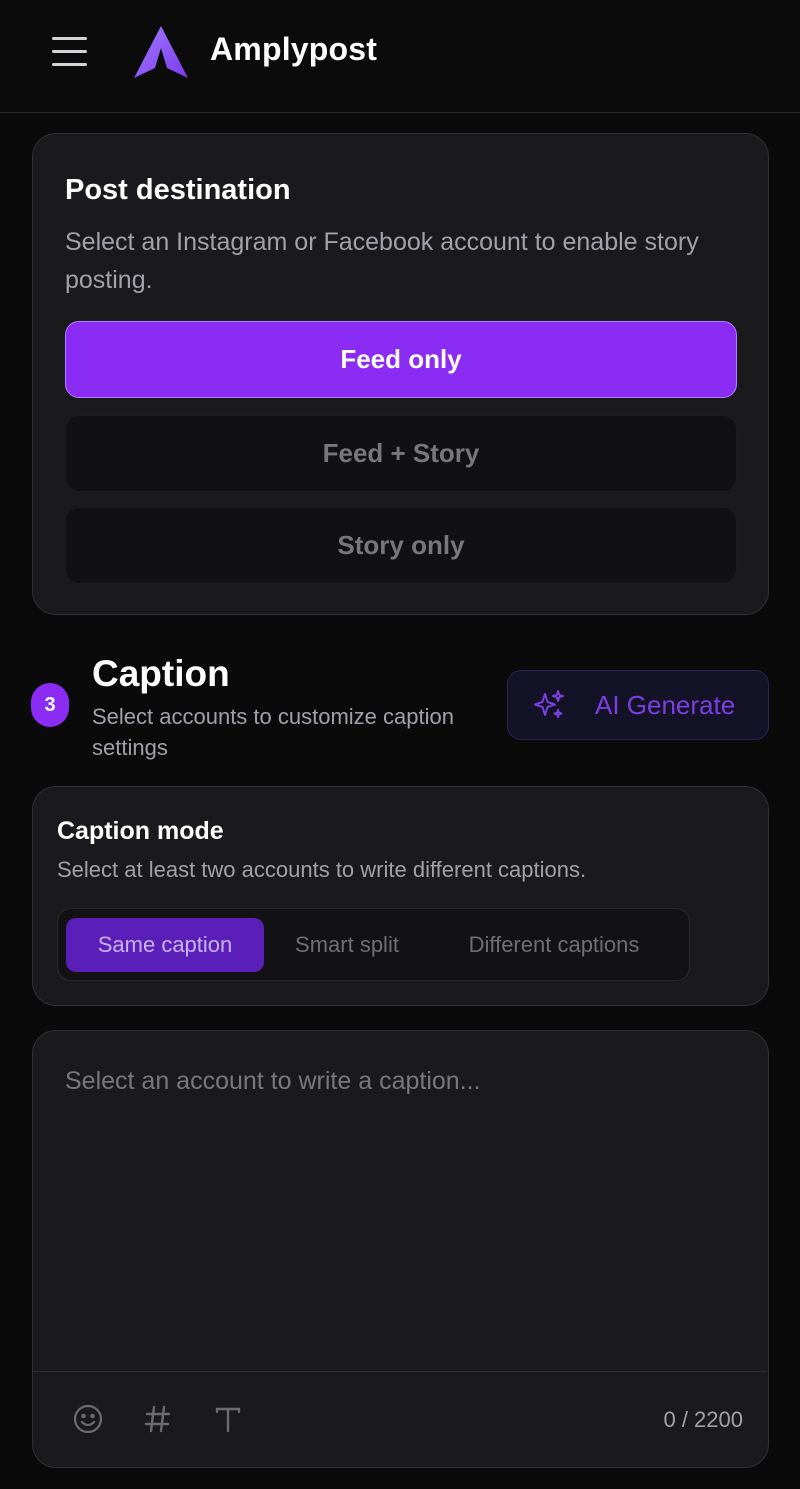  I want to click on same-caption-option: Same caption, so click(165, 945).